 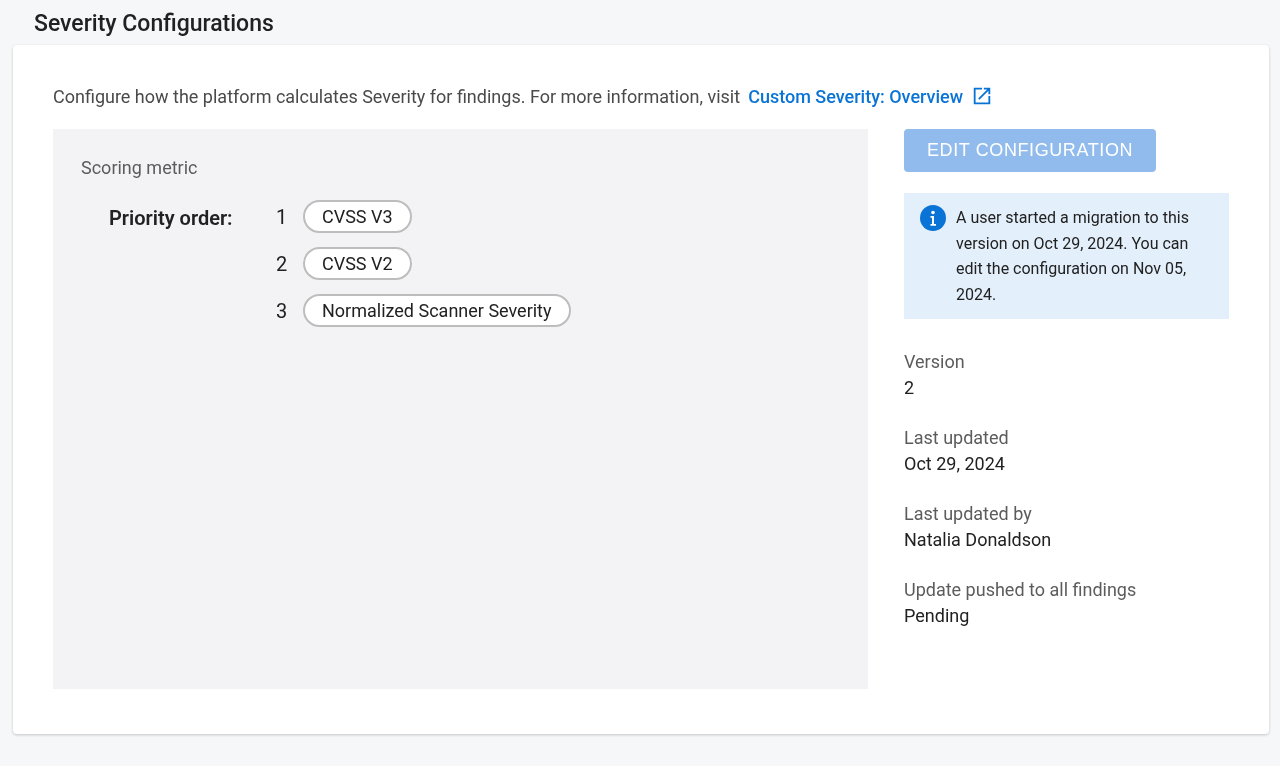 What do you see at coordinates (357, 263) in the screenshot?
I see `metric-chip: CVSS V2` at bounding box center [357, 263].